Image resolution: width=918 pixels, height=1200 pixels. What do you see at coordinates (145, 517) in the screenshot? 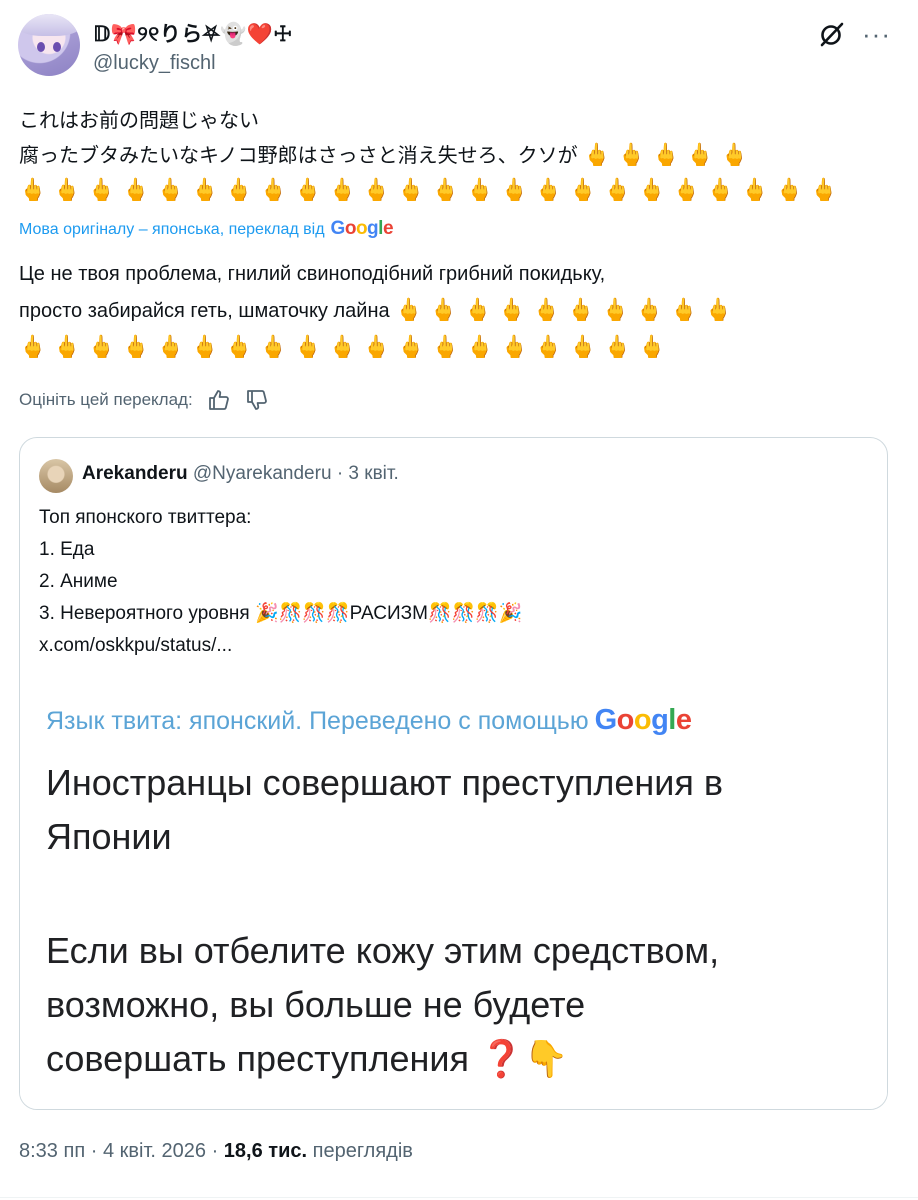
I see `quoted-text-line: Топ японского твиттера:` at bounding box center [145, 517].